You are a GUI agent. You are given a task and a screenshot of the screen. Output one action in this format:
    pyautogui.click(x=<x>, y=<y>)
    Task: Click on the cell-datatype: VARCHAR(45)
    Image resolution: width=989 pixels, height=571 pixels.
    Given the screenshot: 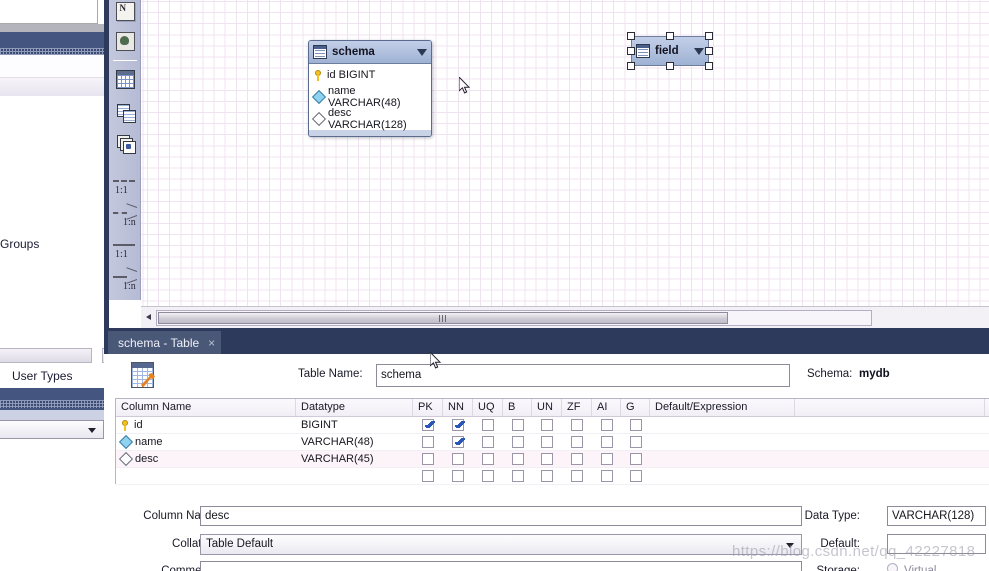 What is the action you would take?
    pyautogui.click(x=354, y=459)
    